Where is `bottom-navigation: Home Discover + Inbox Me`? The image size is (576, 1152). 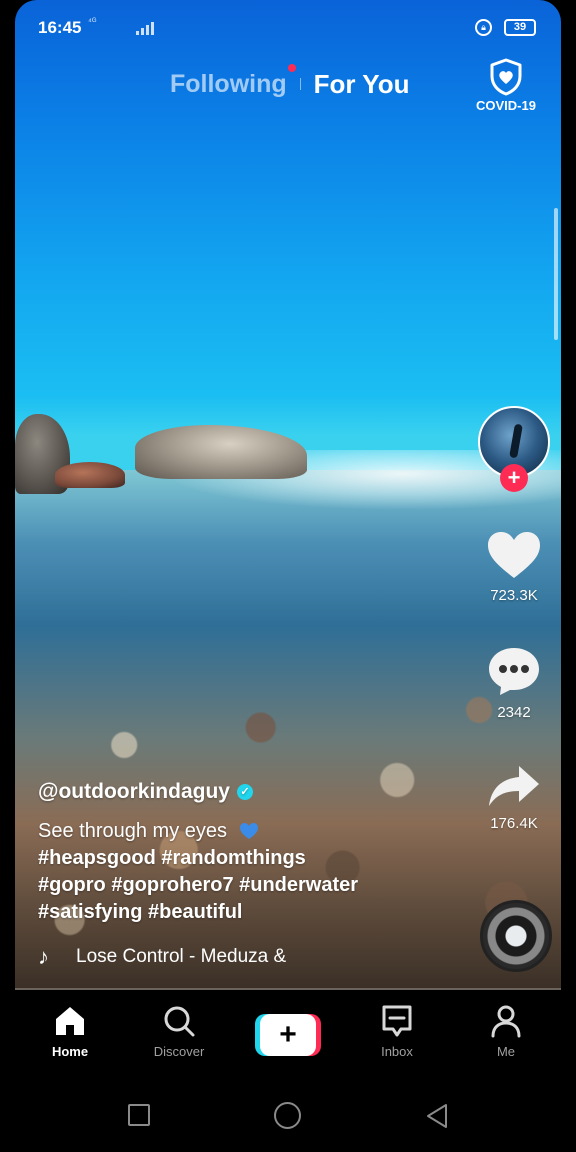
bottom-navigation: Home Discover + Inbox Me is located at coordinates (288, 1031).